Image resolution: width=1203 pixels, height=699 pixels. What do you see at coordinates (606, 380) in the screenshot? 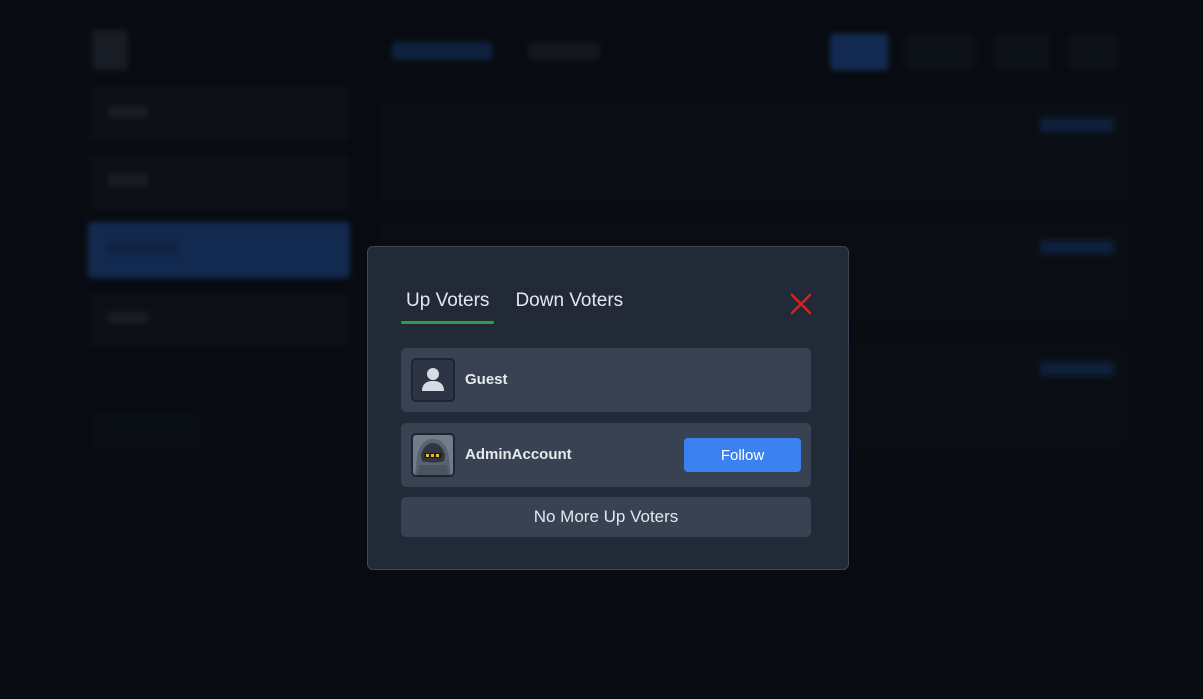
I see `voter-row: Guest` at bounding box center [606, 380].